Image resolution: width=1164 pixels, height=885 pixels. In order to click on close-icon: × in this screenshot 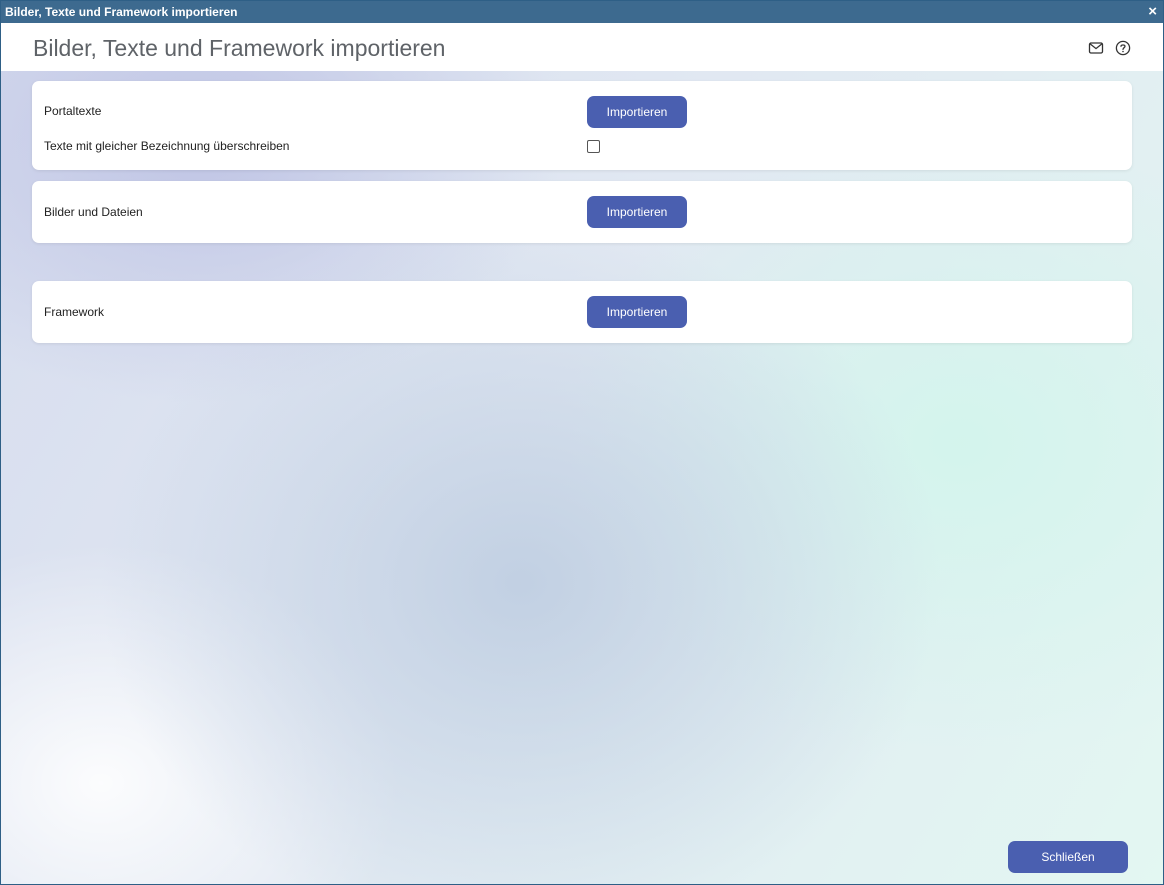, I will do `click(1152, 12)`.